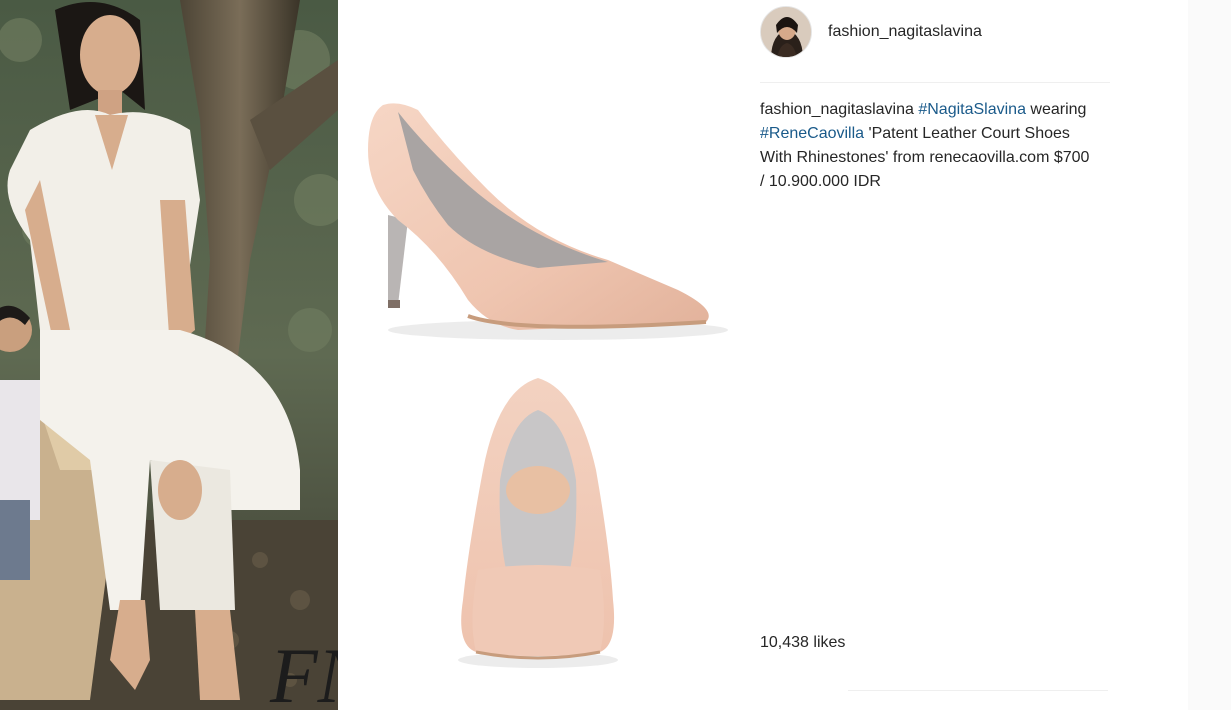 This screenshot has height=710, width=1231. Describe the element at coordinates (837, 109) in the screenshot. I see `caption-author: fashion_nagitaslavina` at that location.